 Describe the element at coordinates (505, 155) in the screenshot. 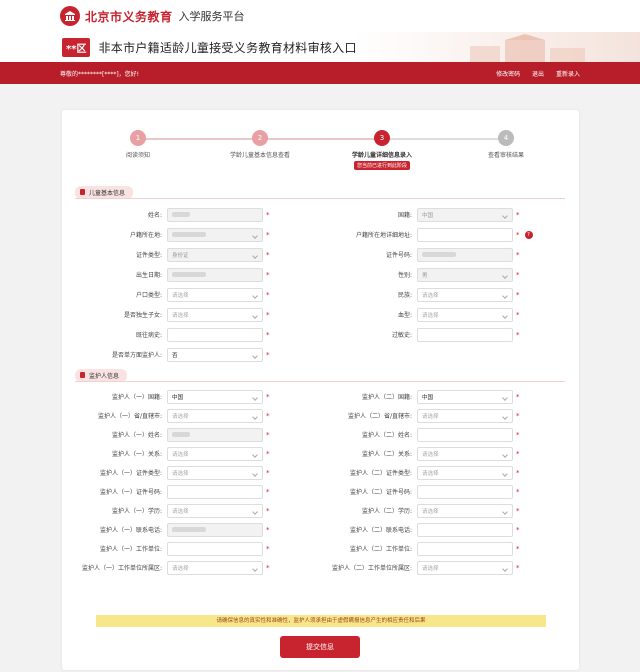

I see `step-label: 查看审核结果` at that location.